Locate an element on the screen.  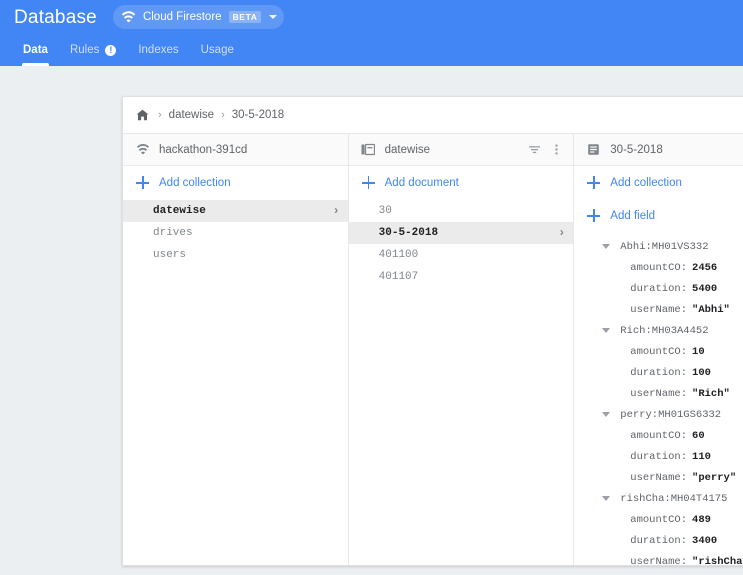
field-row: amountCO:10 is located at coordinates (658, 351).